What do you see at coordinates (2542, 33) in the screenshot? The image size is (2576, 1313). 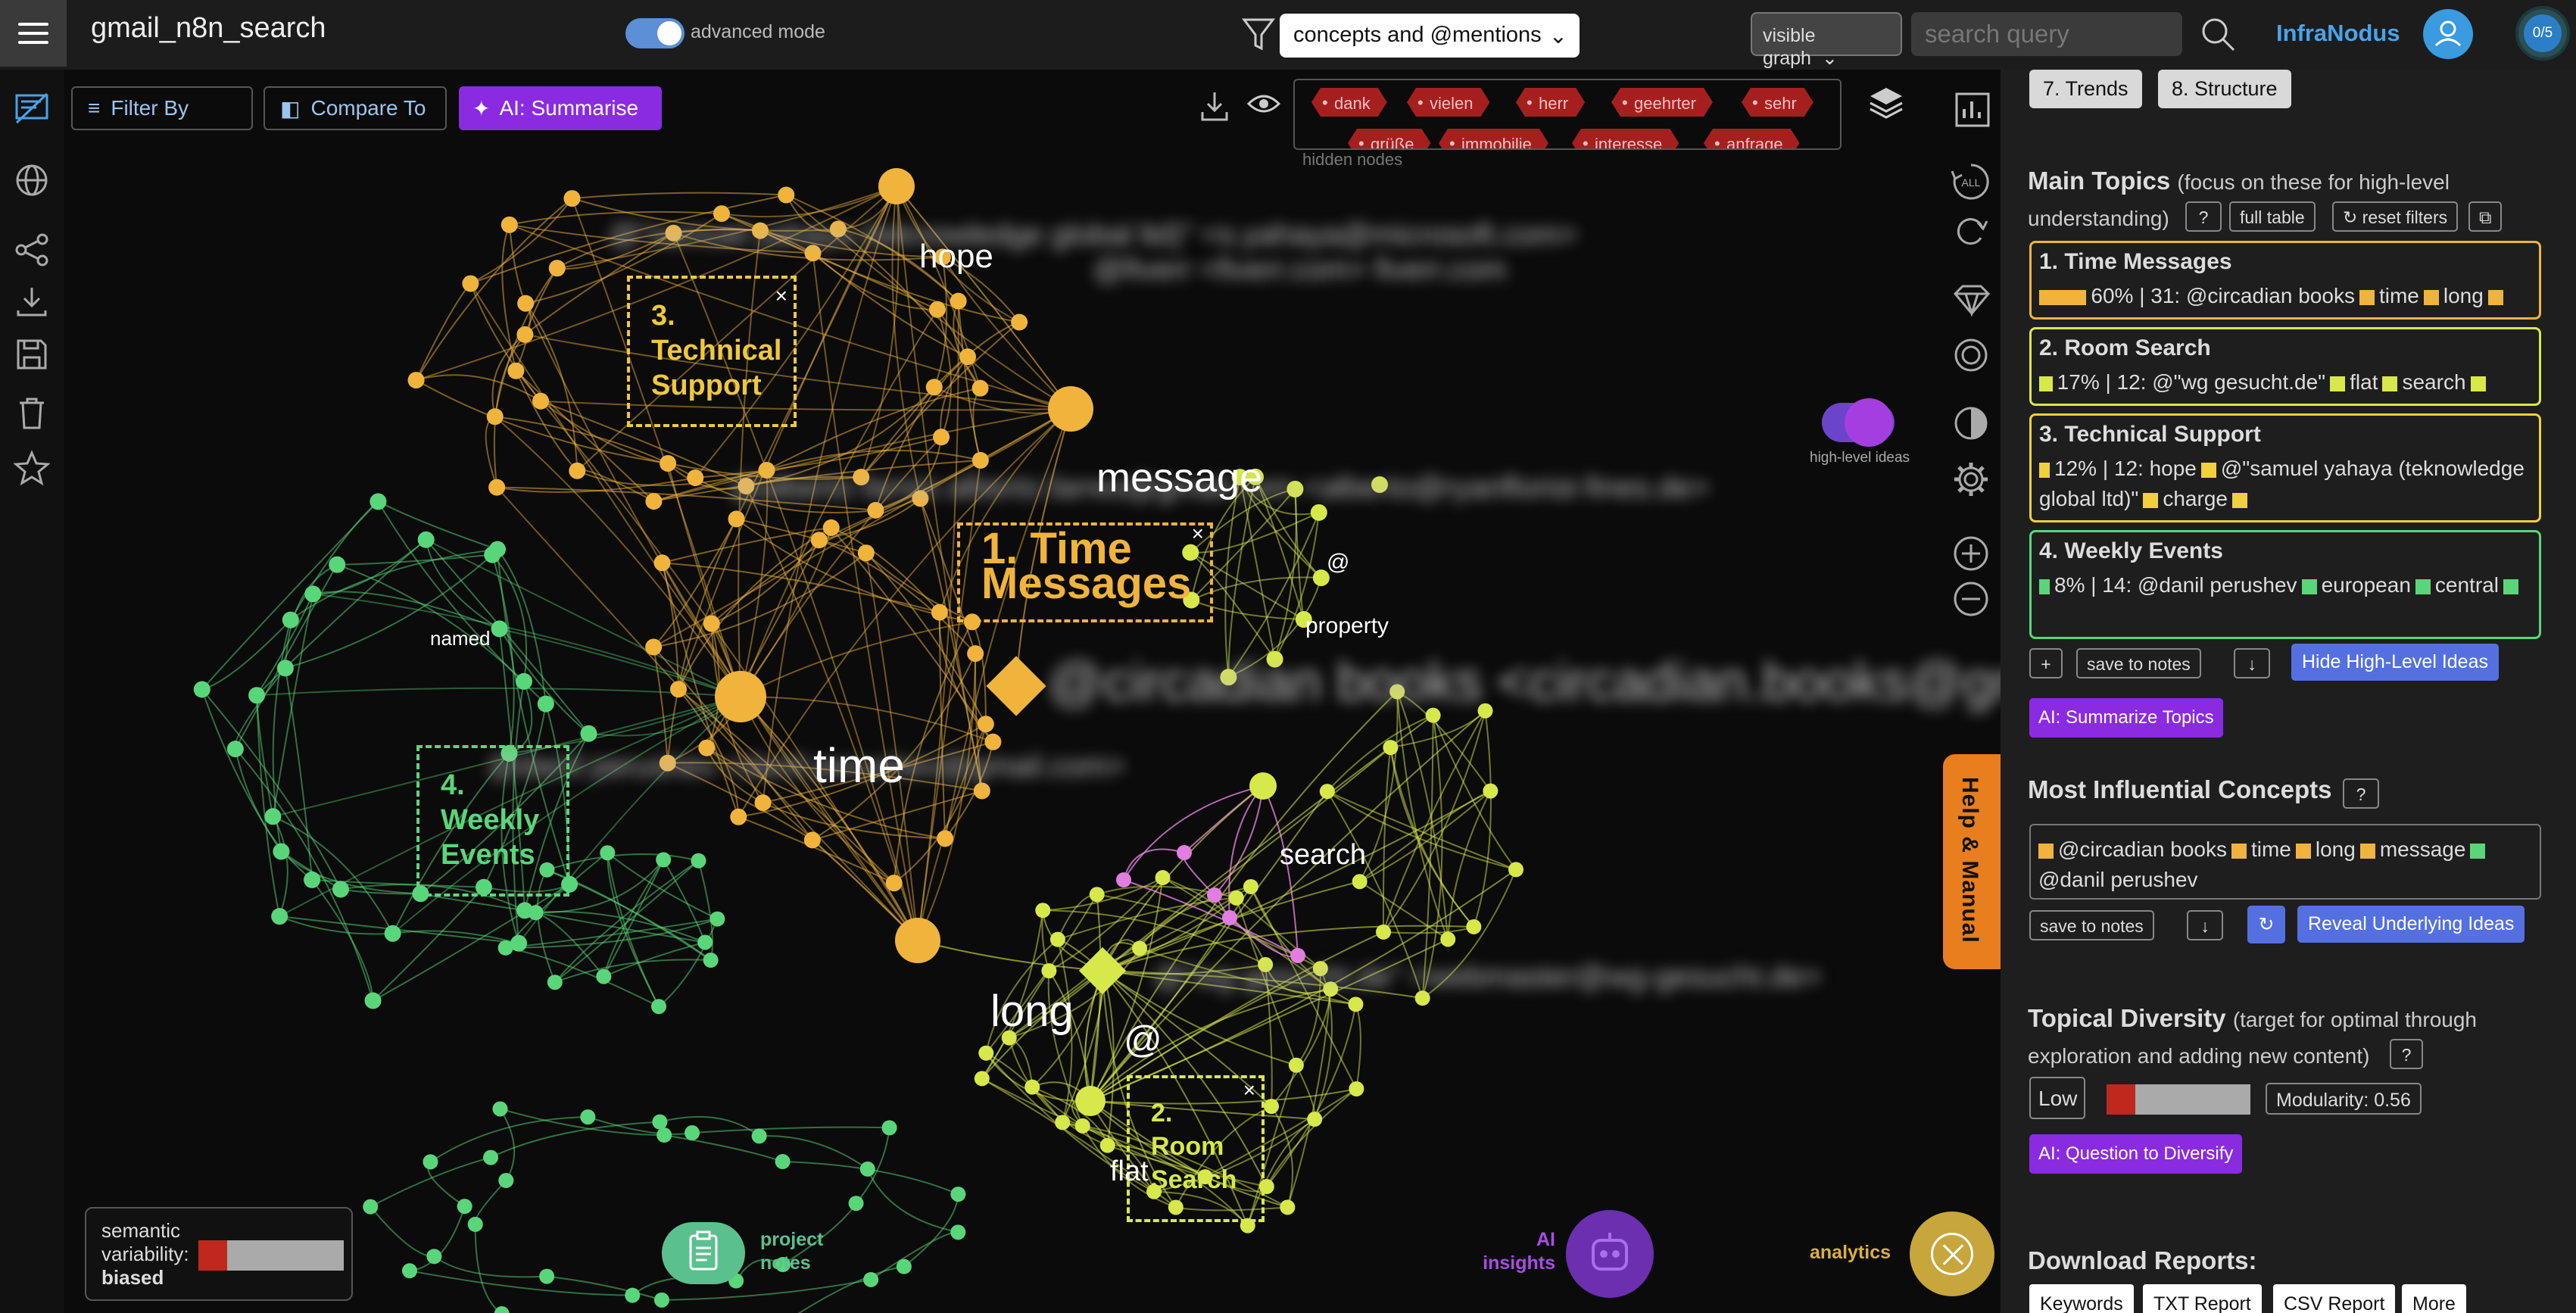 I see `usage-counter: 0/5` at bounding box center [2542, 33].